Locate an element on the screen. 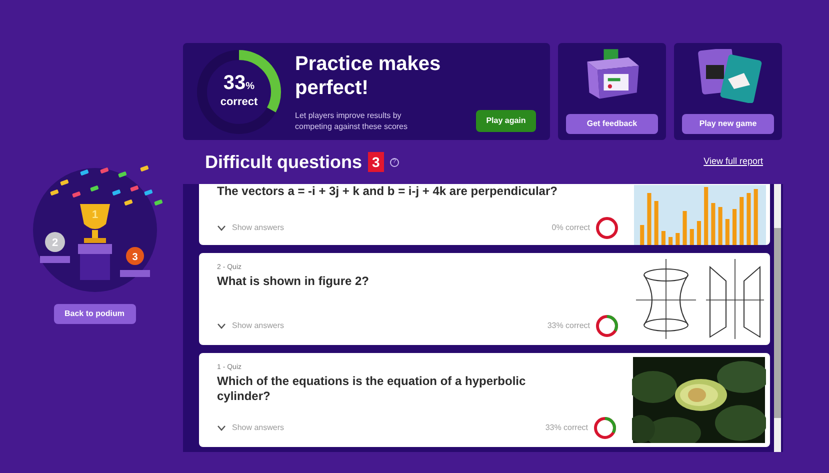  view-full-report-link: View full report is located at coordinates (733, 162).